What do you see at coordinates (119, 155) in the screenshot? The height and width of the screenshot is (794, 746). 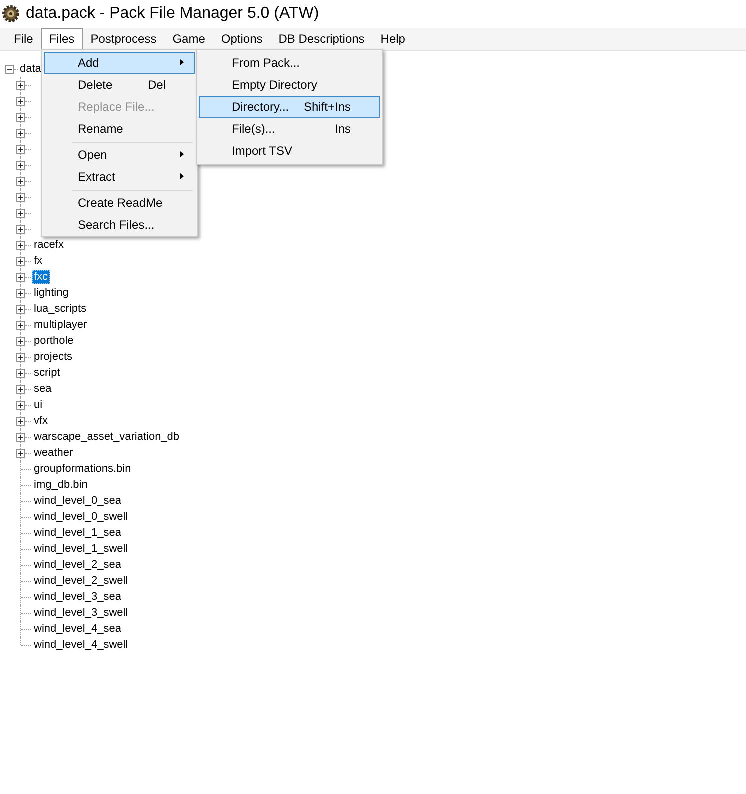 I see `menu-item: Open` at bounding box center [119, 155].